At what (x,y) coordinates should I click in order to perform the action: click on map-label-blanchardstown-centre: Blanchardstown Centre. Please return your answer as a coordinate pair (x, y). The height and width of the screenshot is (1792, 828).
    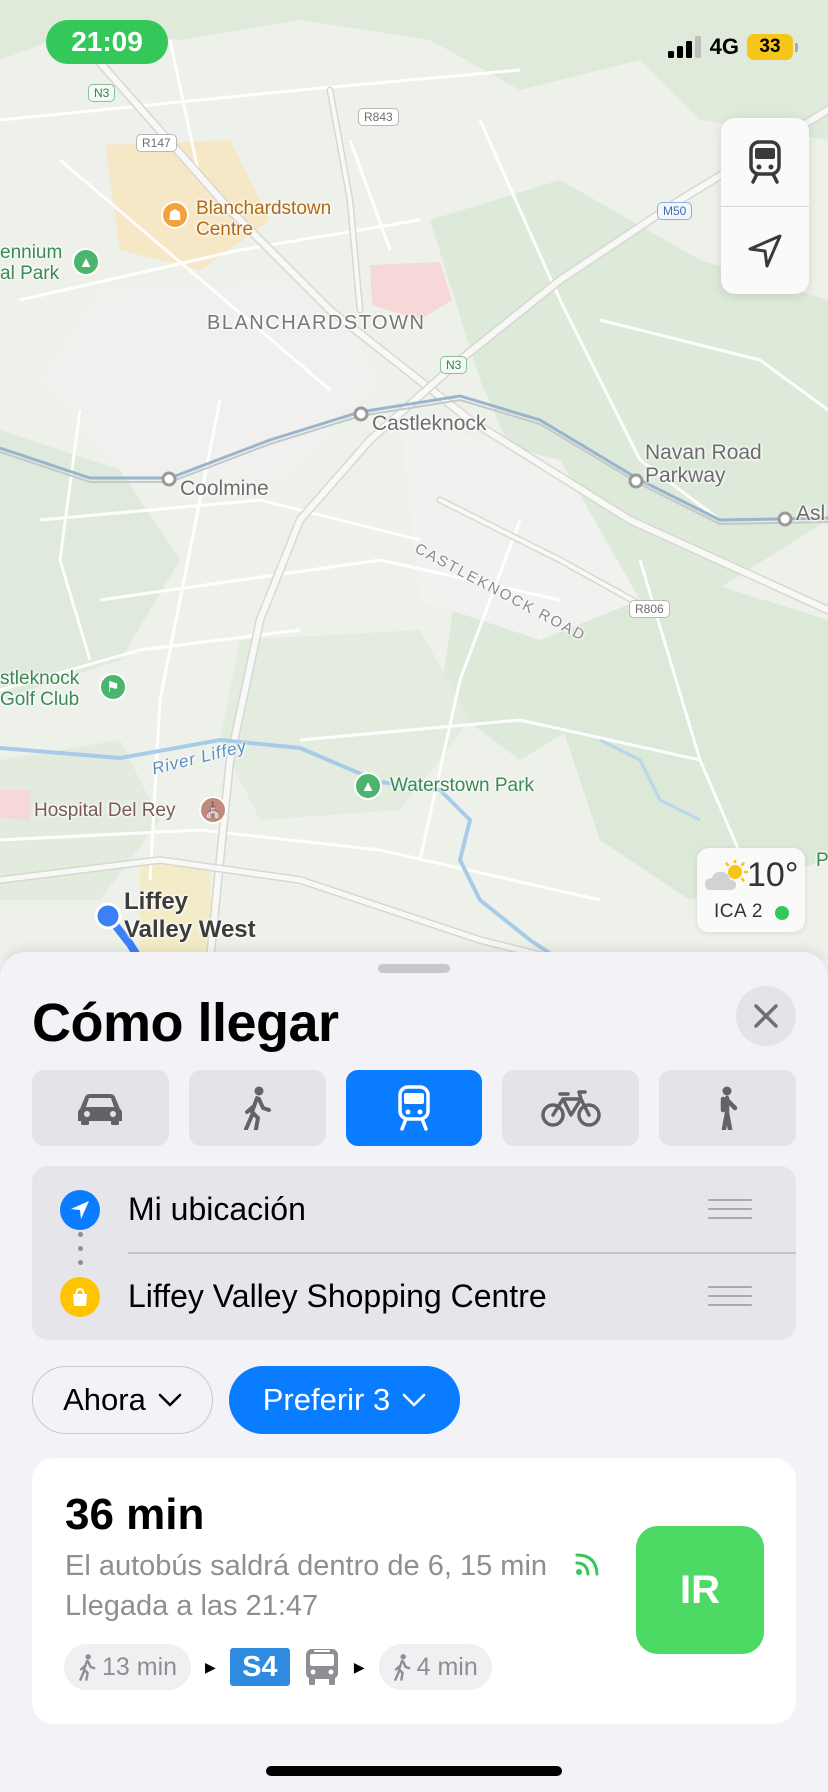
    Looking at the image, I should click on (263, 219).